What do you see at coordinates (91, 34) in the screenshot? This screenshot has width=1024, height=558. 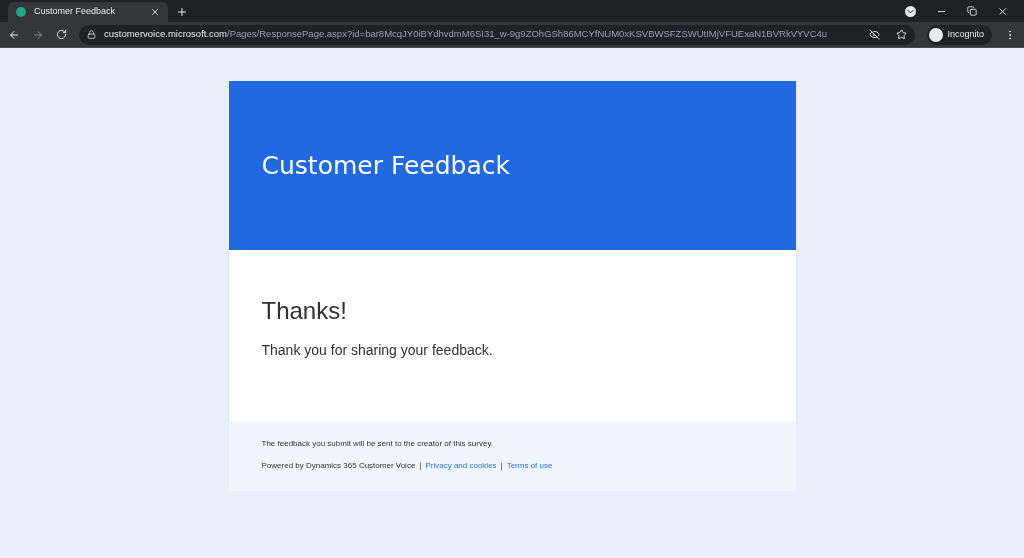 I see `lock-icon` at bounding box center [91, 34].